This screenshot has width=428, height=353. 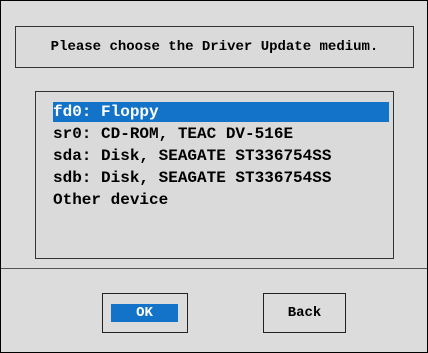 I want to click on back-button-label: Back, so click(x=304, y=313).